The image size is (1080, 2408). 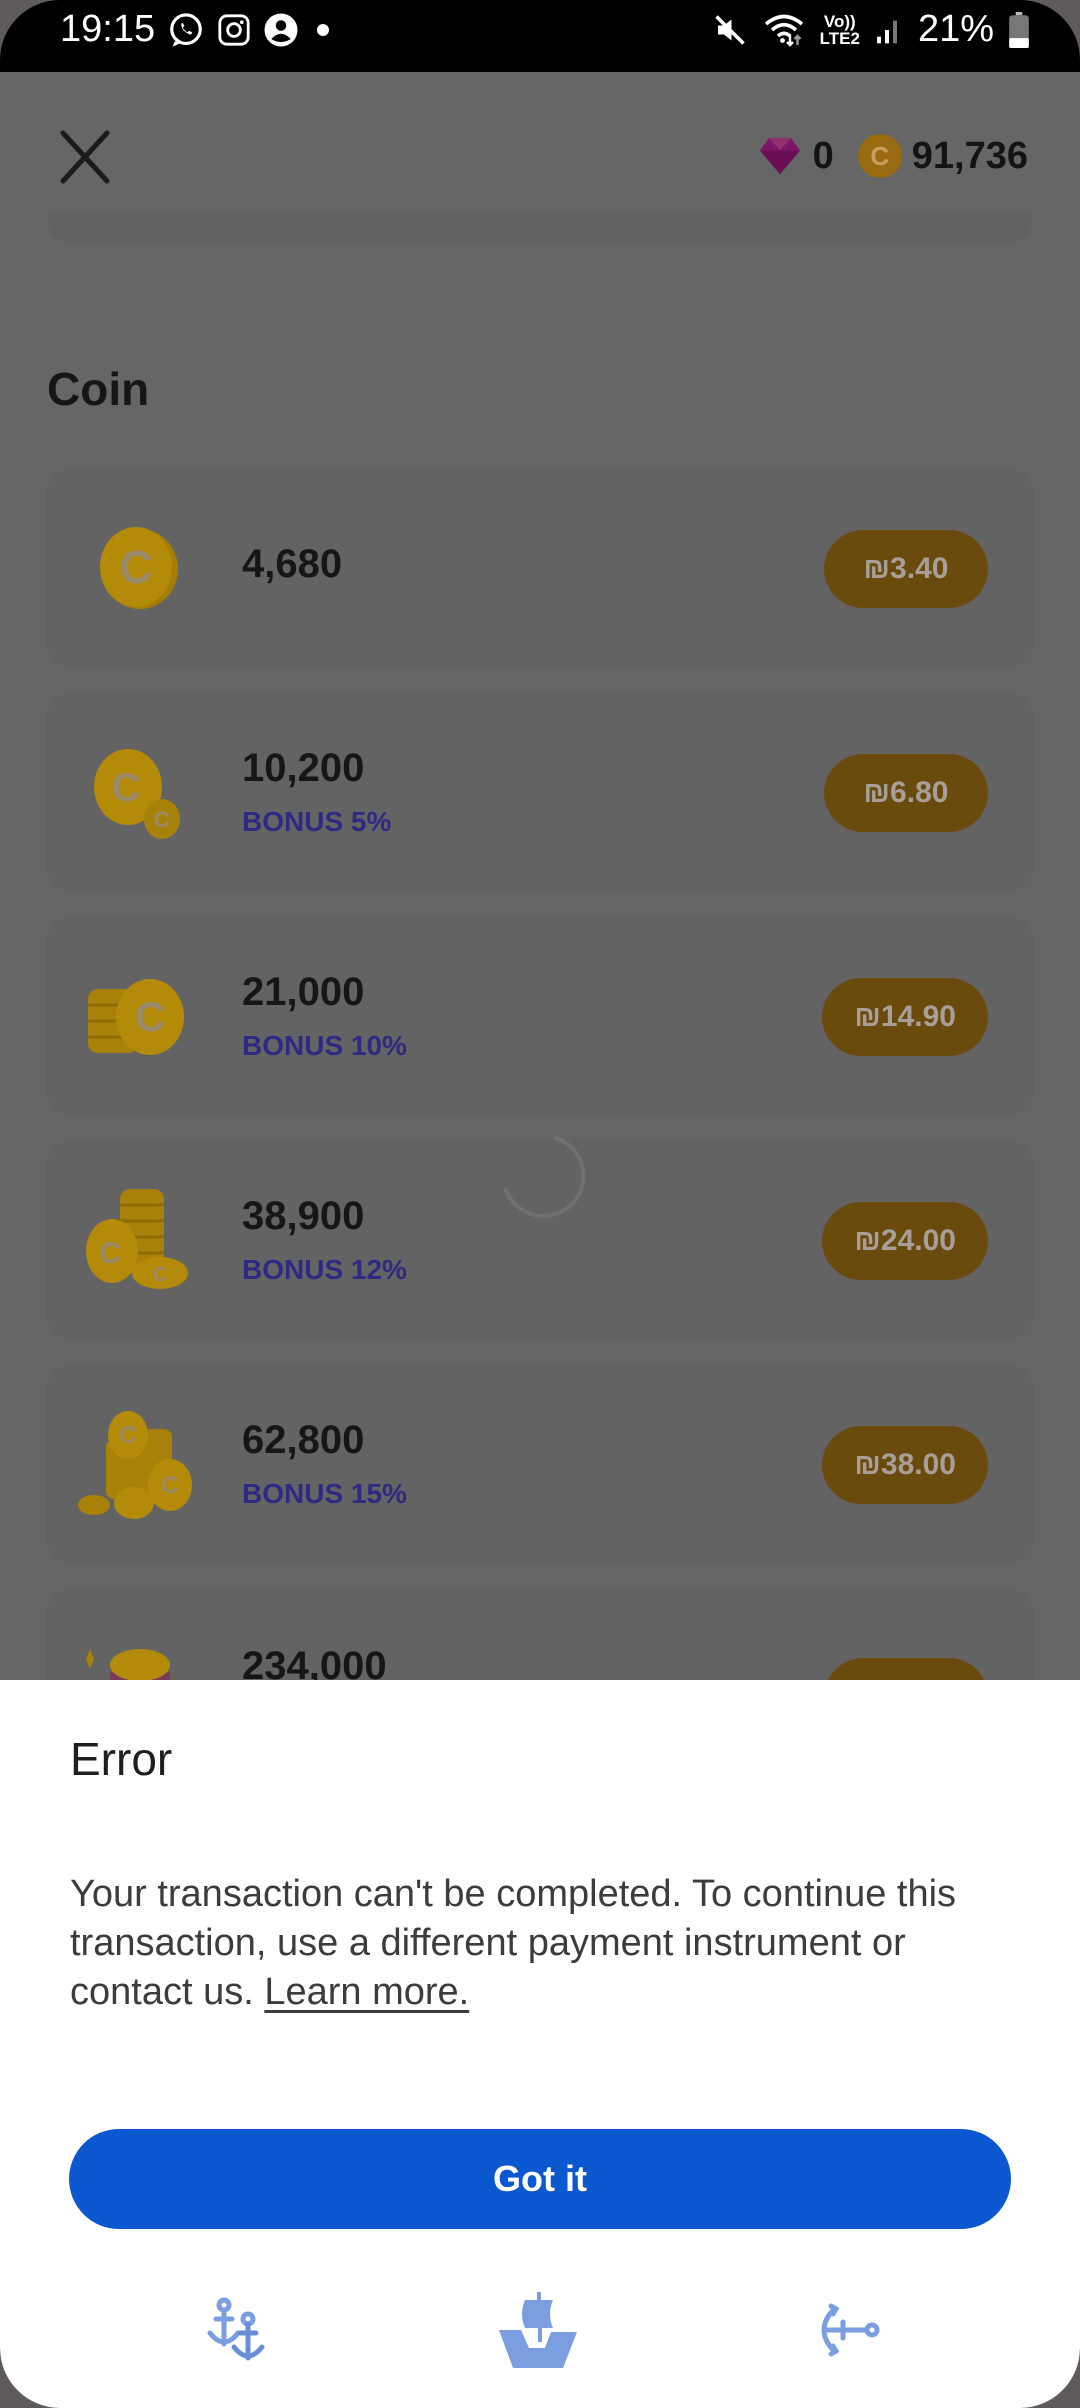 I want to click on dot-icon, so click(x=323, y=30).